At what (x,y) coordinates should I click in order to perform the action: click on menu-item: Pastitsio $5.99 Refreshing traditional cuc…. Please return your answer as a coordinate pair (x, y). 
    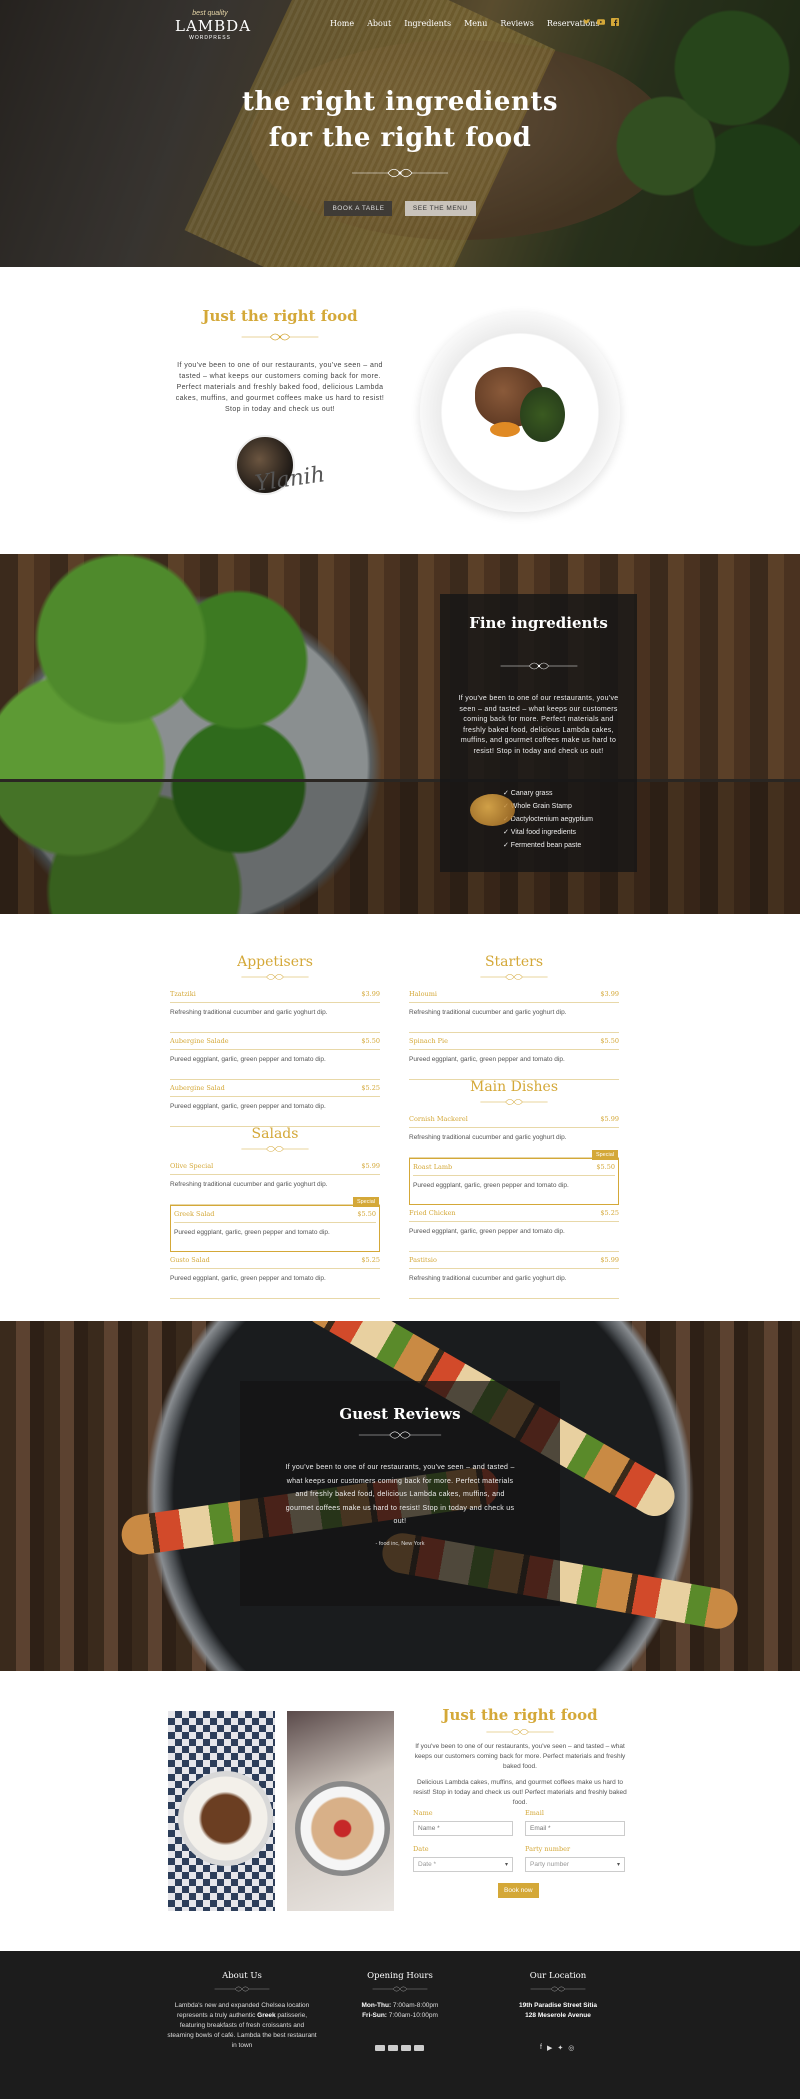
    Looking at the image, I should click on (514, 1275).